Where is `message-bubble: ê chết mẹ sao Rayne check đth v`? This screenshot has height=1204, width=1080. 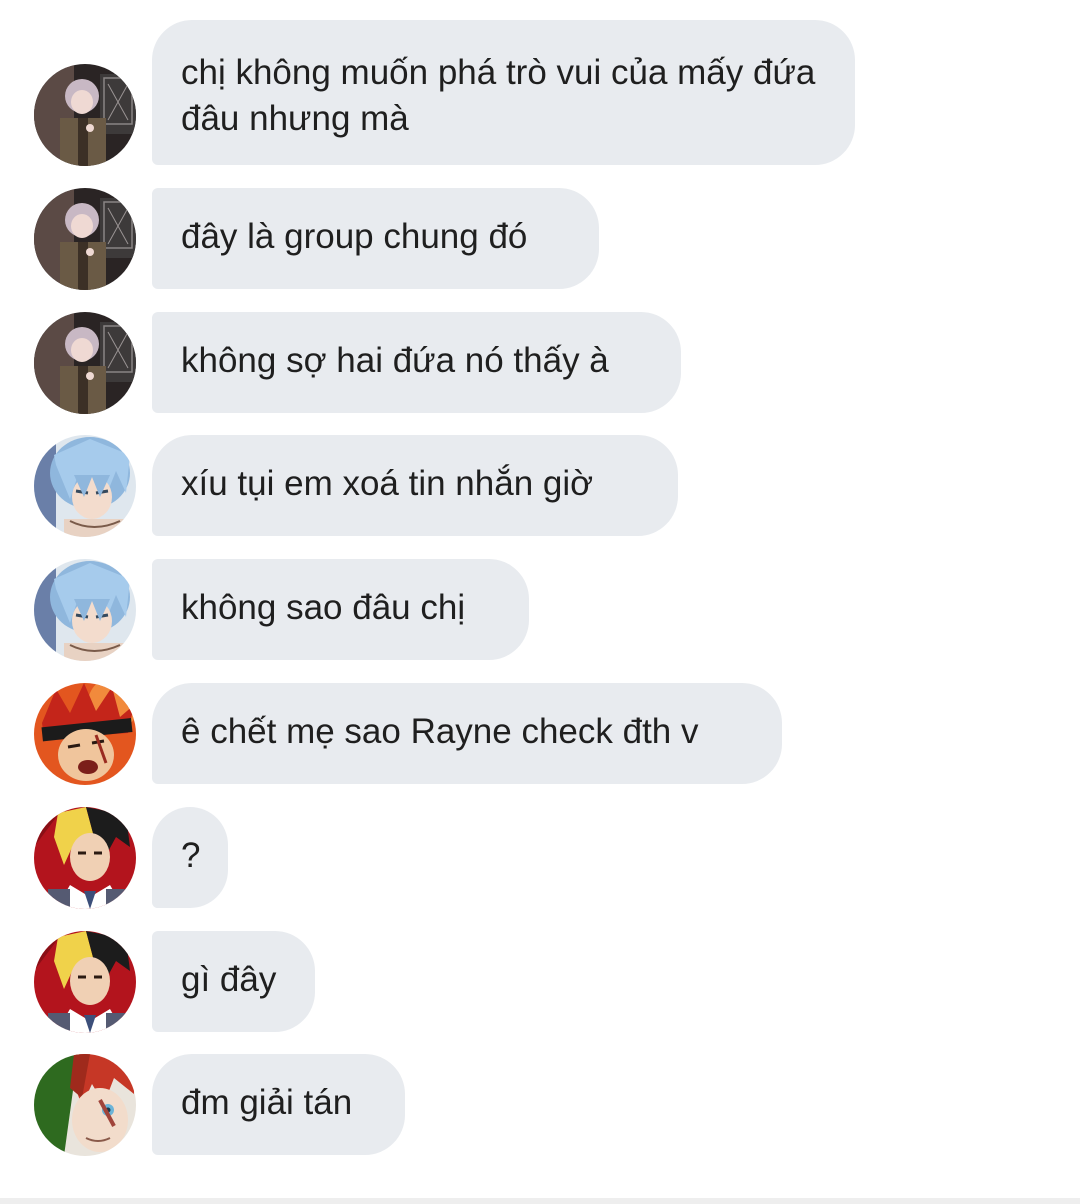
message-bubble: ê chết mẹ sao Rayne check đth v is located at coordinates (467, 733).